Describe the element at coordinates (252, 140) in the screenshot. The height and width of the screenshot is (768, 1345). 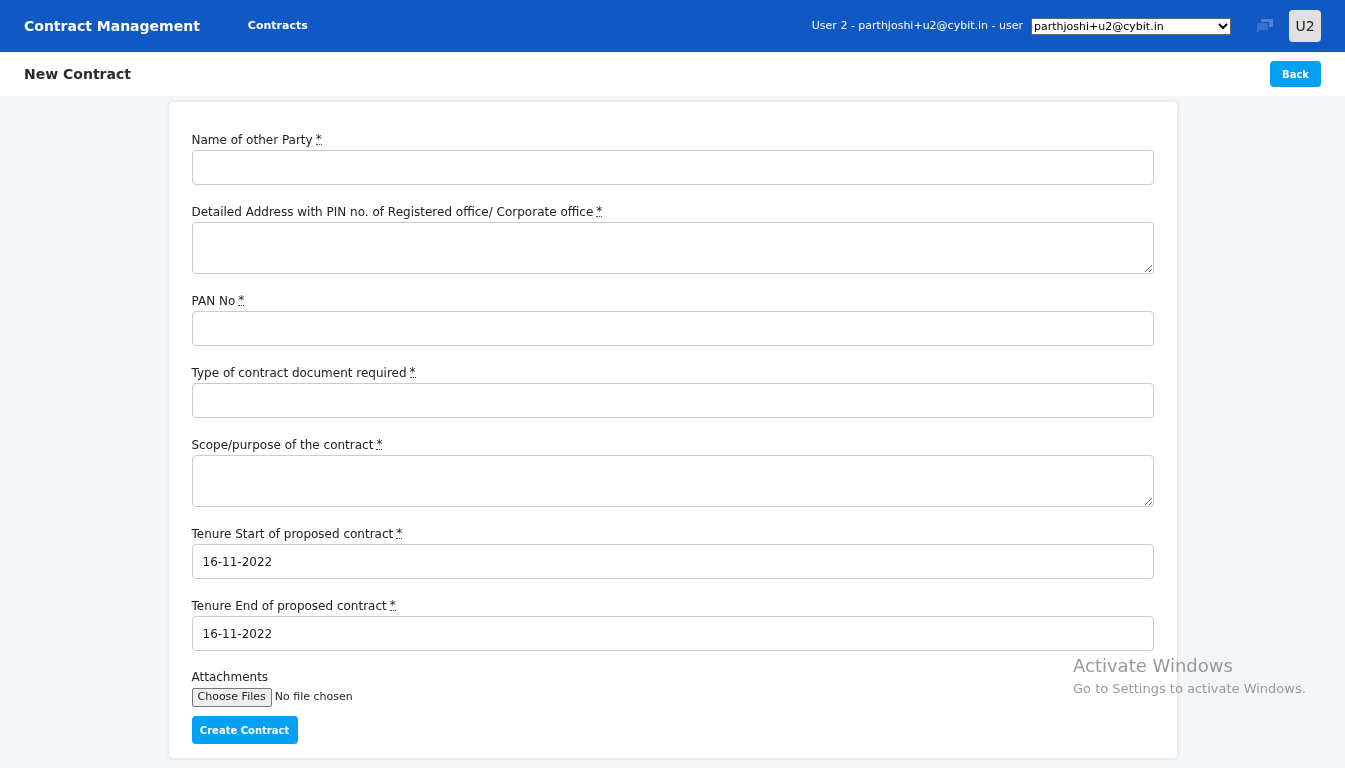
I see `field-label: Name of other Party` at that location.